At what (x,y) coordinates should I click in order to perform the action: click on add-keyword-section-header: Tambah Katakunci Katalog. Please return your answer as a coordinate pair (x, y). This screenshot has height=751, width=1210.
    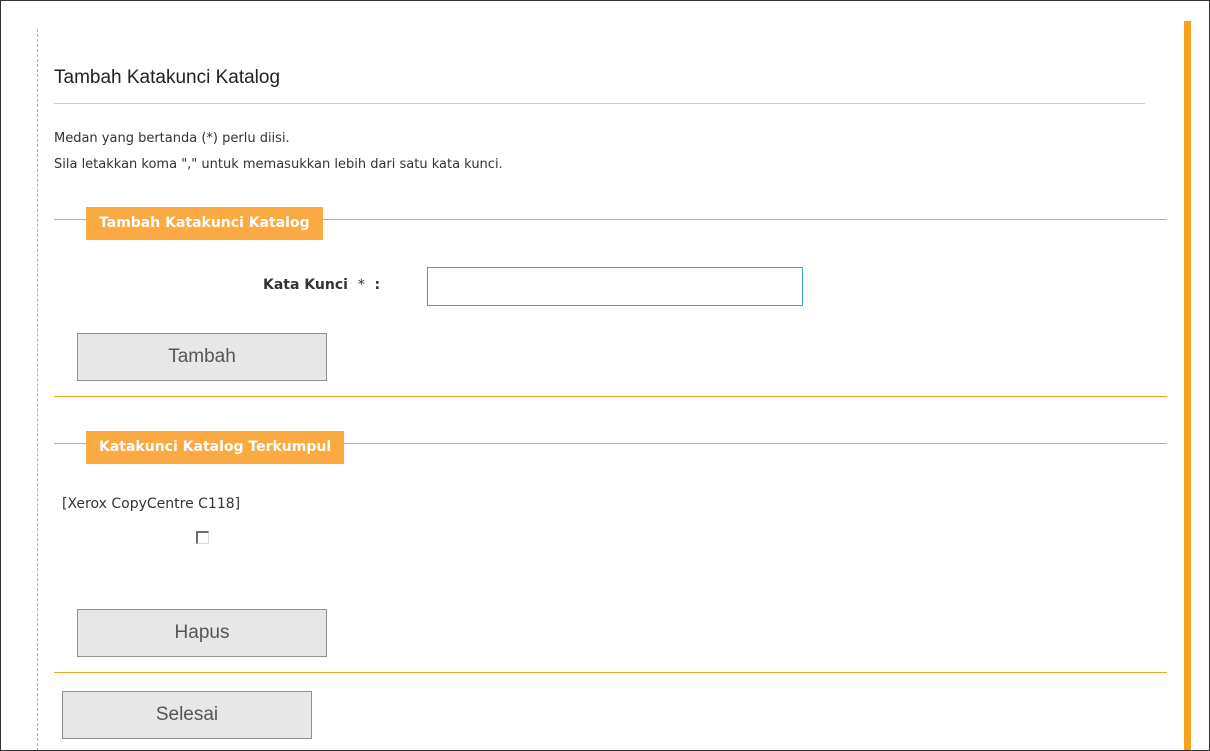
    Looking at the image, I should click on (610, 223).